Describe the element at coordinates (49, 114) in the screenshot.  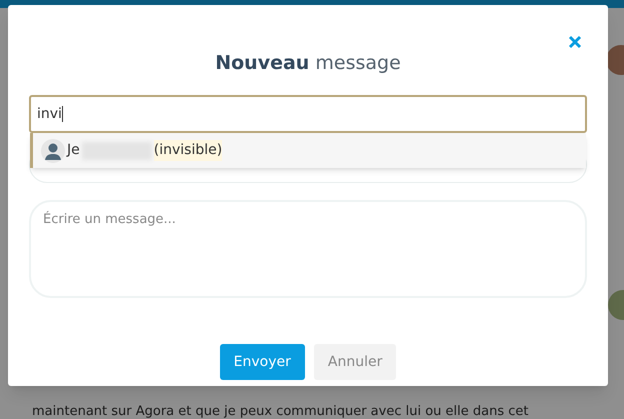
I see `recipient-value: invi` at that location.